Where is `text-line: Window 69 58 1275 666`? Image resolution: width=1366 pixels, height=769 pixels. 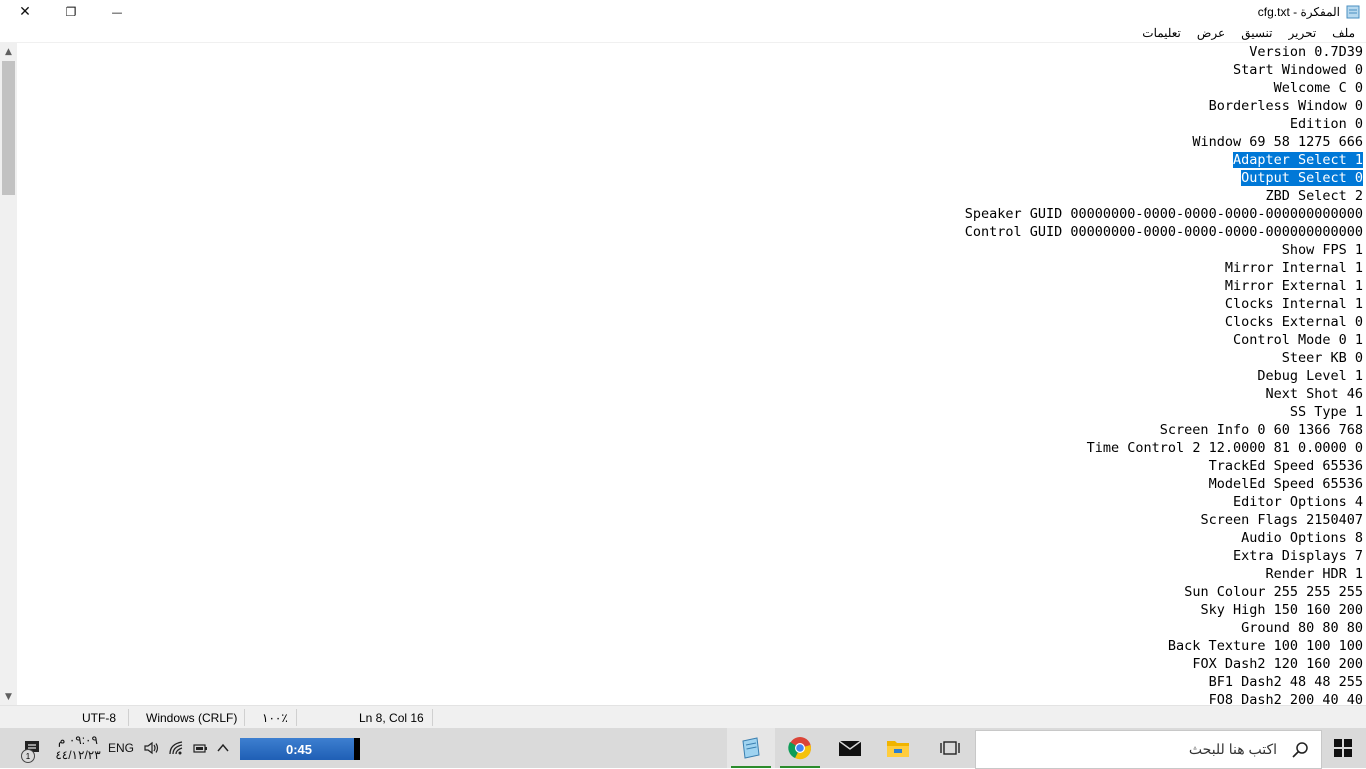
text-line: Window 69 58 1275 666 is located at coordinates (1164, 142).